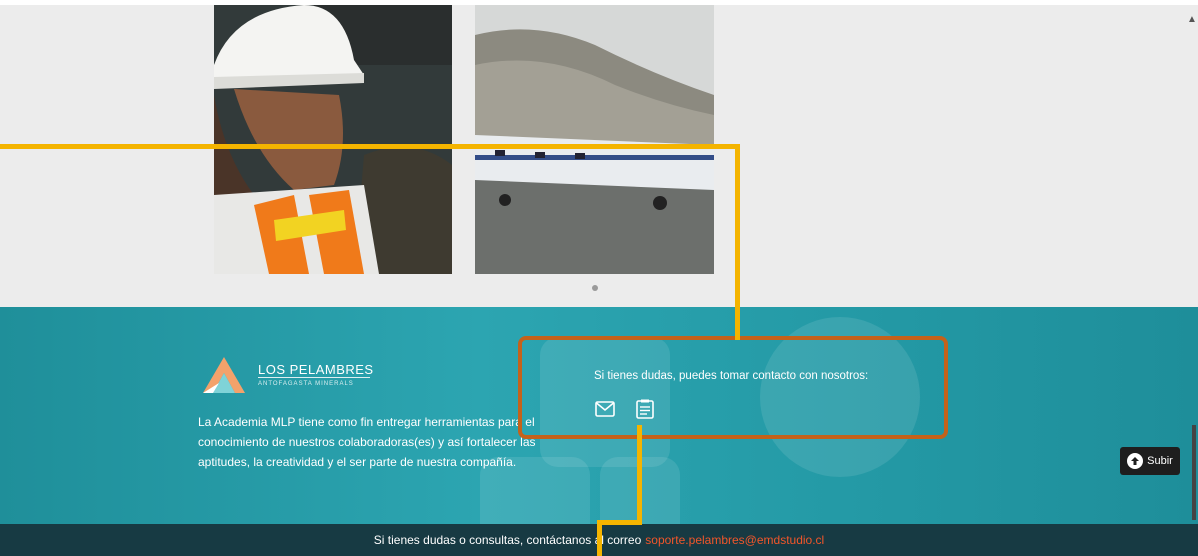  Describe the element at coordinates (1194, 472) in the screenshot. I see `scrollbar-thumb` at that location.